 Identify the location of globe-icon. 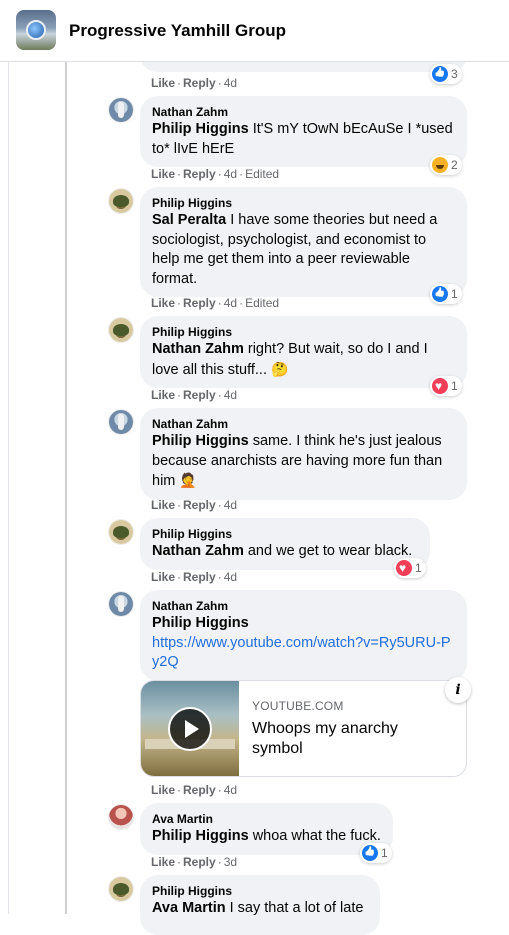
(36, 30).